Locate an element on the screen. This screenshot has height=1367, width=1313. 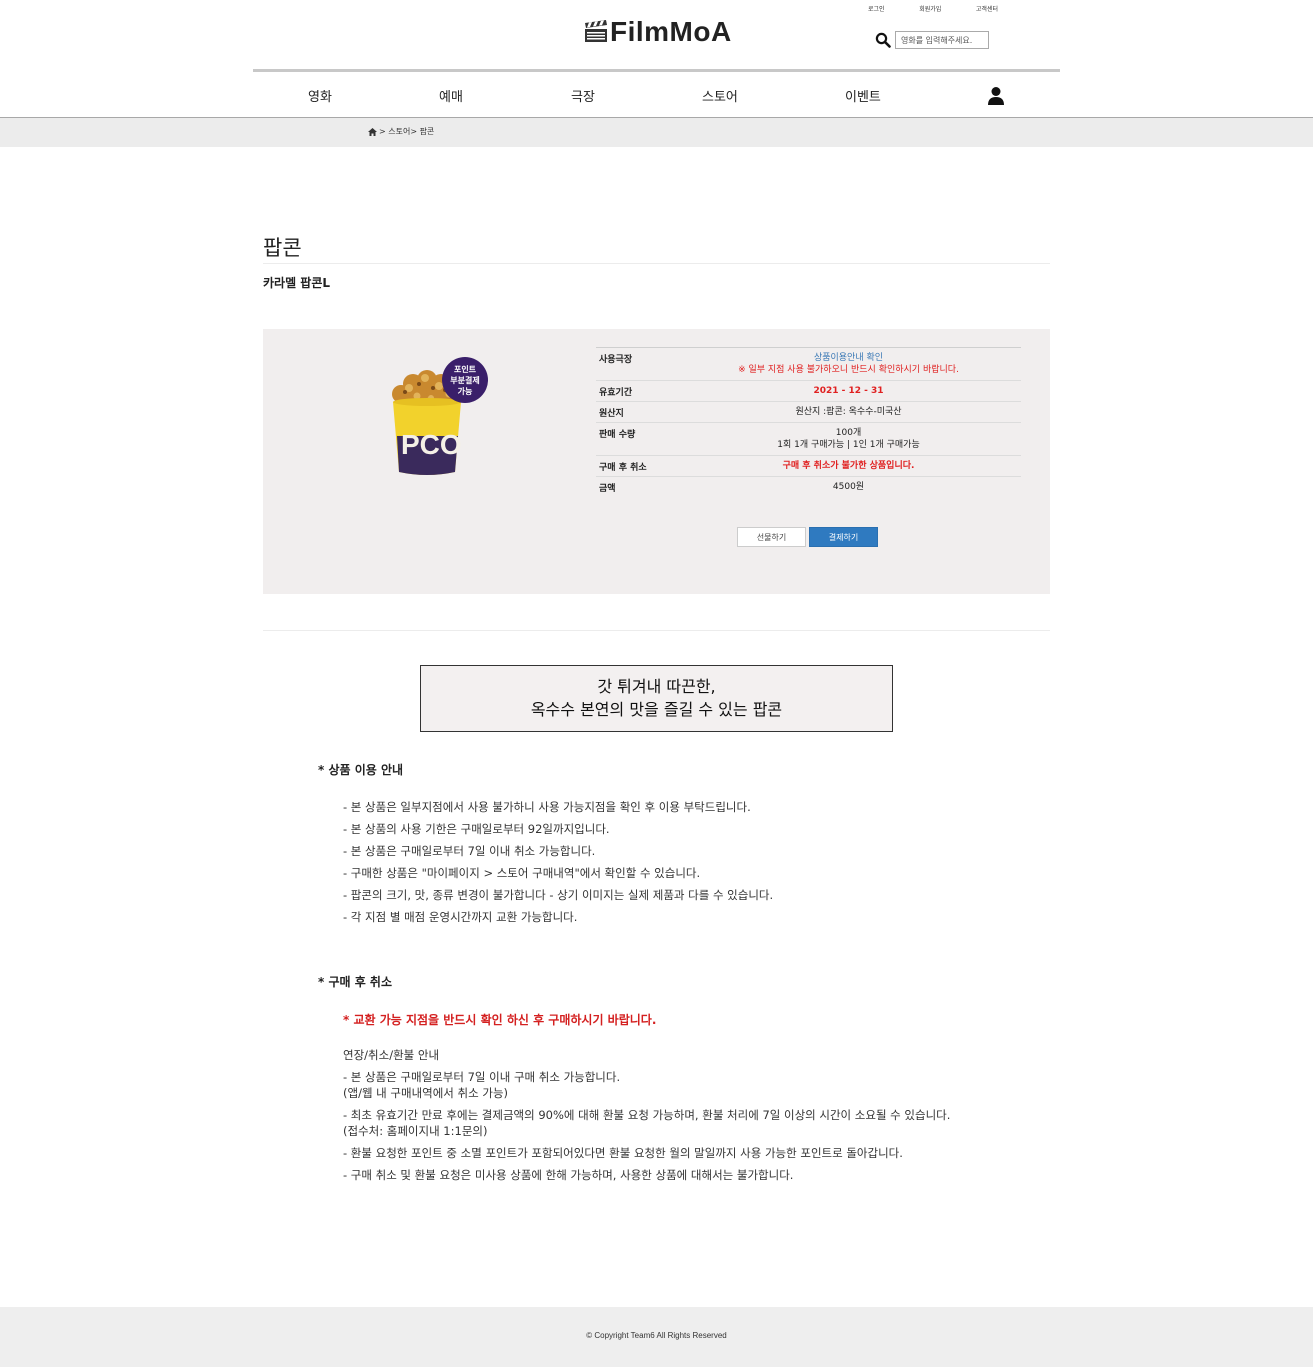
usage-guide-title: * 상품 이용 안내 is located at coordinates (361, 770).